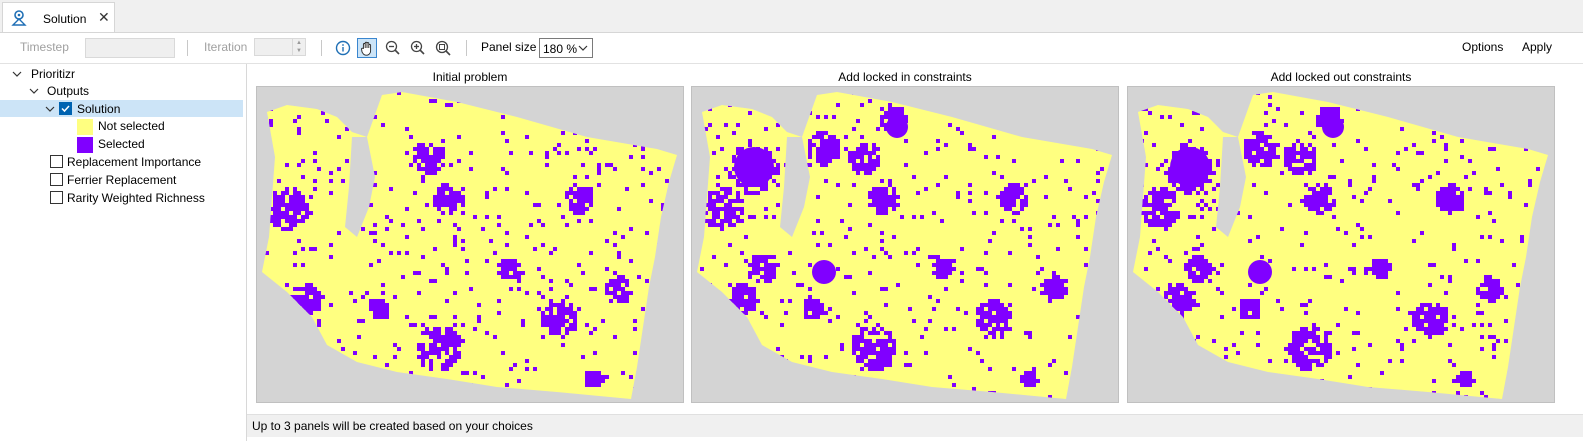  What do you see at coordinates (121, 73) in the screenshot?
I see `tree-item-prioritizr: Prioritizr` at bounding box center [121, 73].